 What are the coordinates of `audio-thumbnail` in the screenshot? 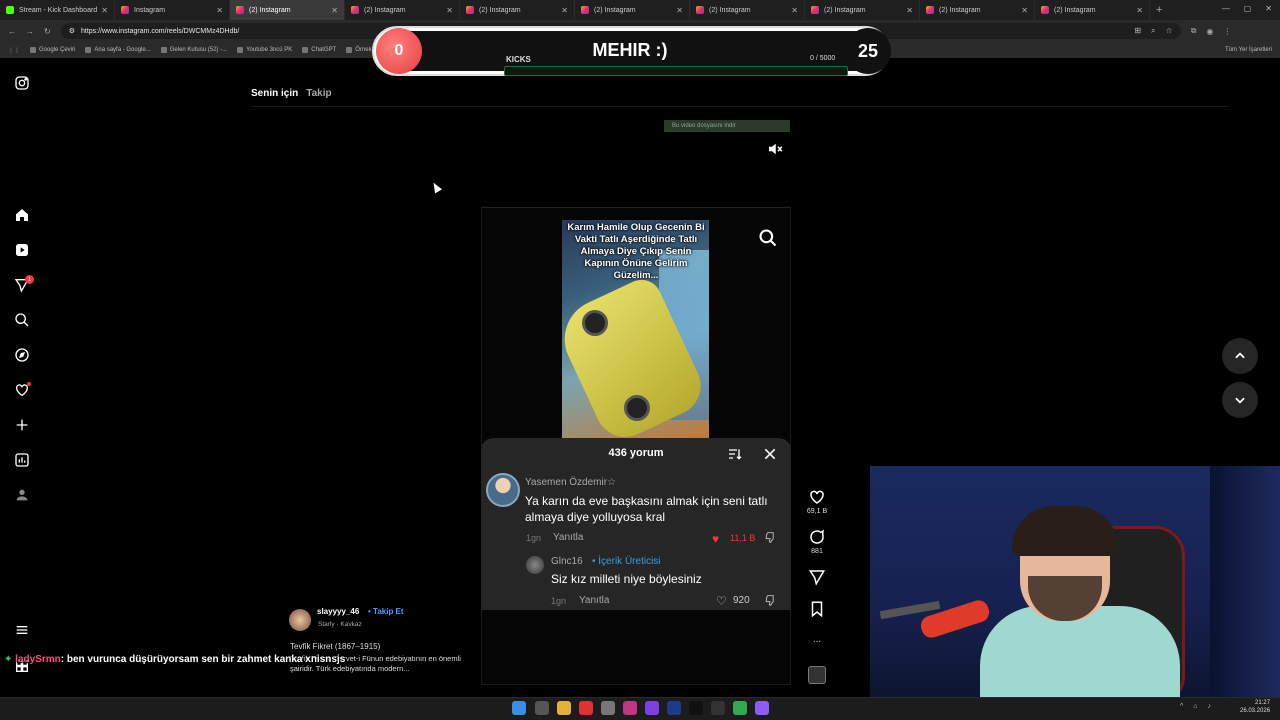 It's located at (817, 675).